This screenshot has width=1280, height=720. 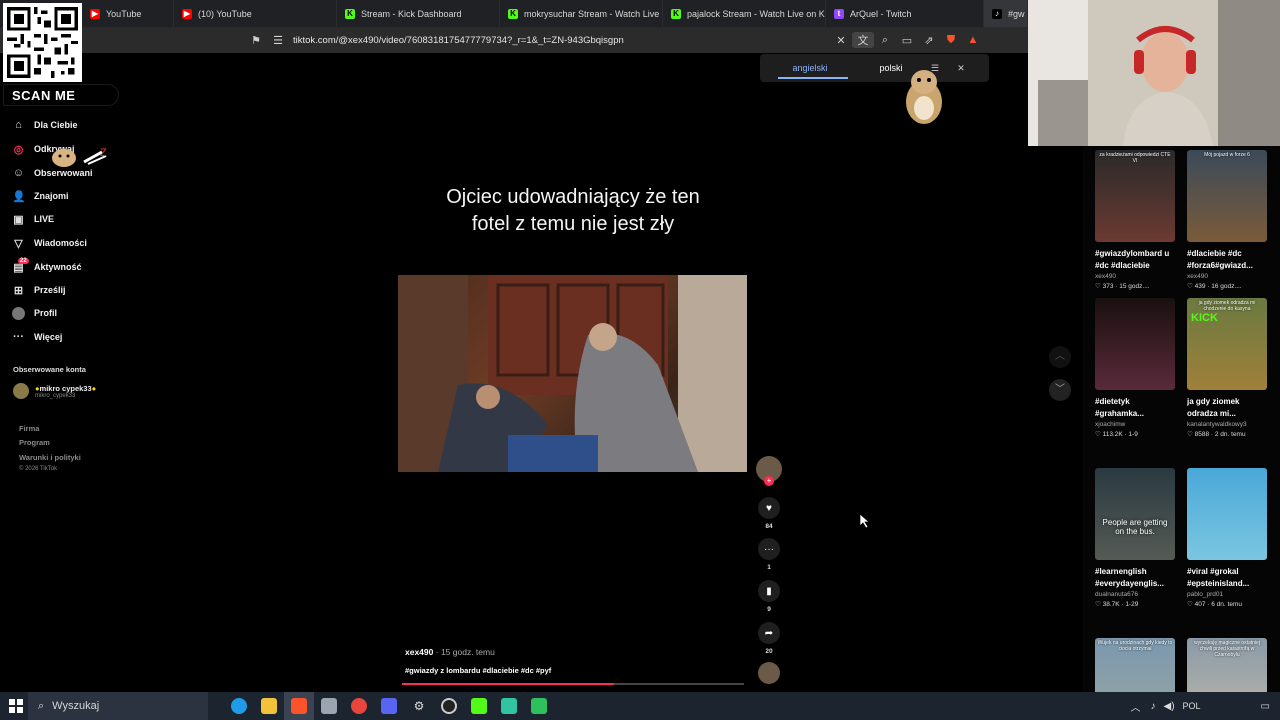 What do you see at coordinates (18, 173) in the screenshot?
I see `following-icon: ☺` at bounding box center [18, 173].